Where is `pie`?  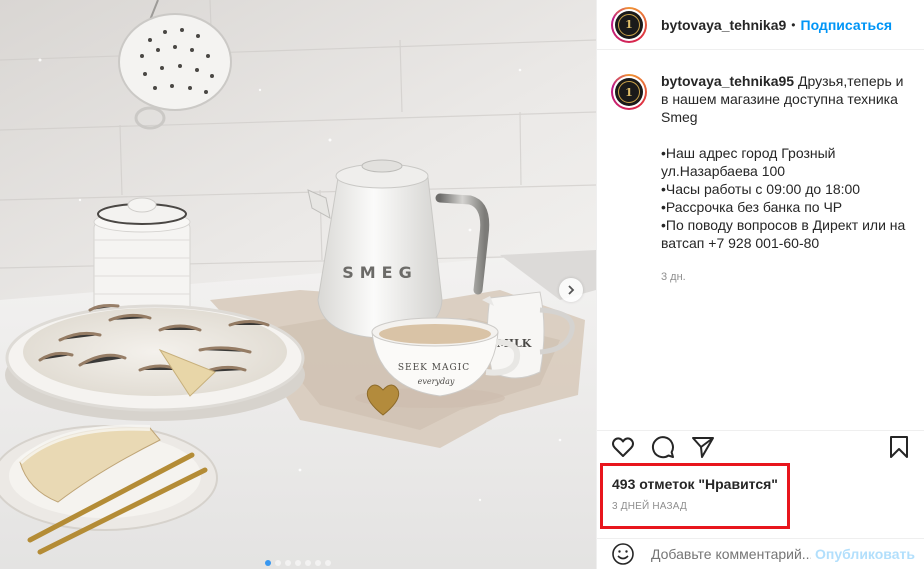
pie is located at coordinates (155, 362).